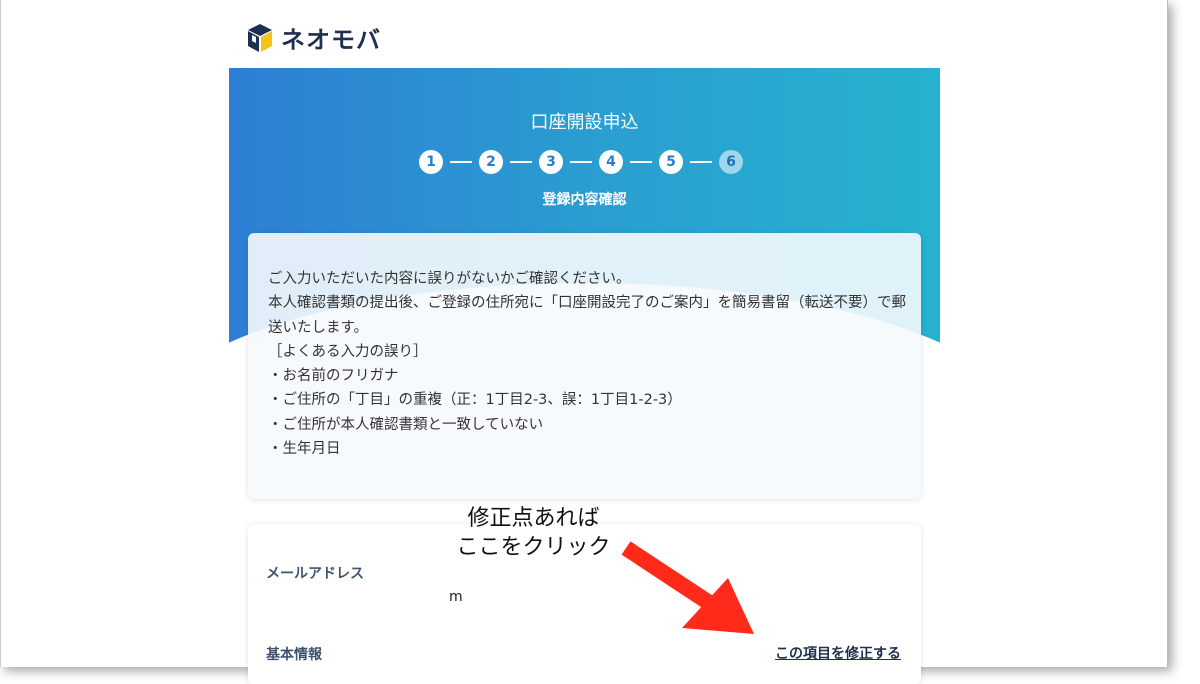 This screenshot has height=684, width=1200. What do you see at coordinates (304, 449) in the screenshot?
I see `notice-line: ・生年月日` at bounding box center [304, 449].